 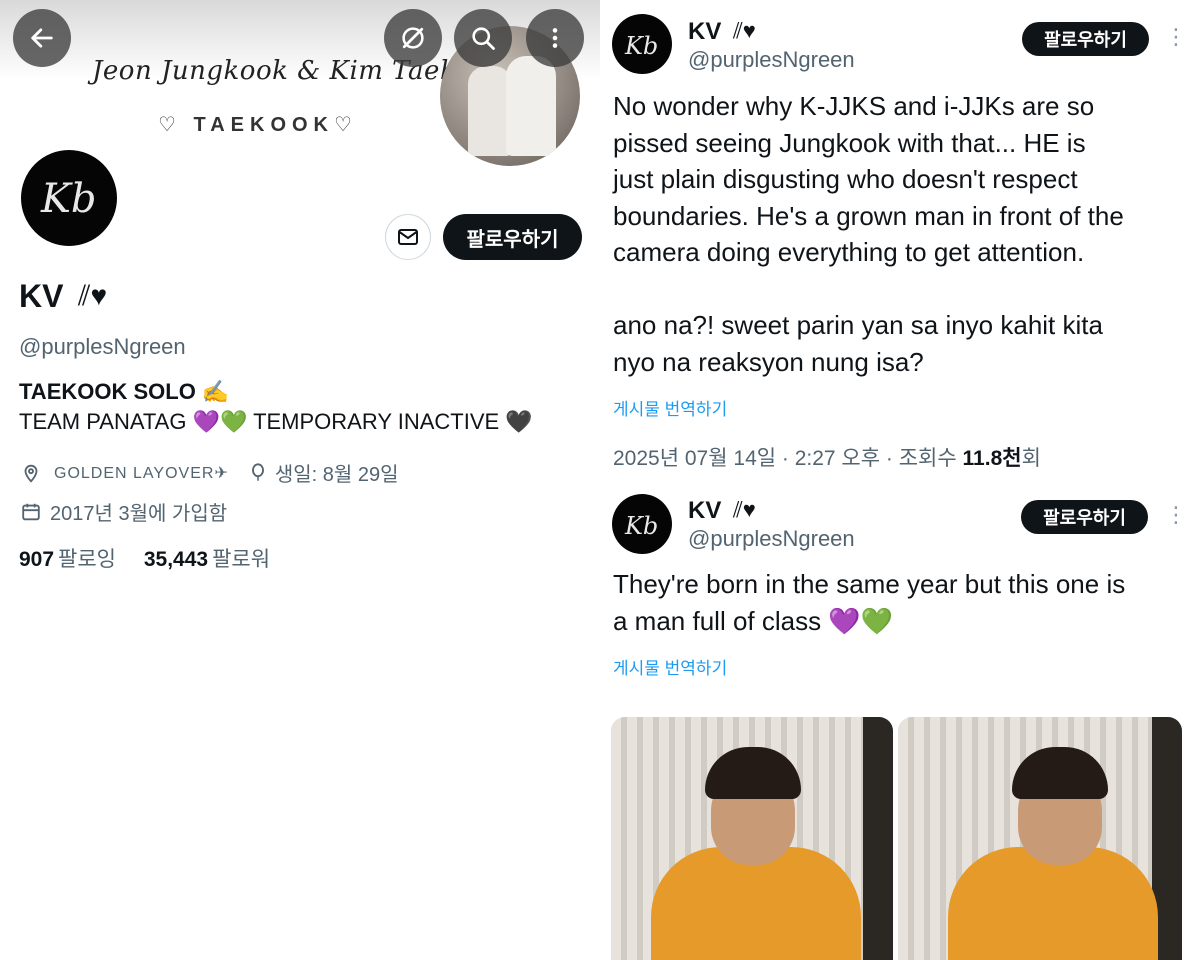 I want to click on banner-tag-text: ♡ TAEKOOK♡, so click(x=258, y=125).